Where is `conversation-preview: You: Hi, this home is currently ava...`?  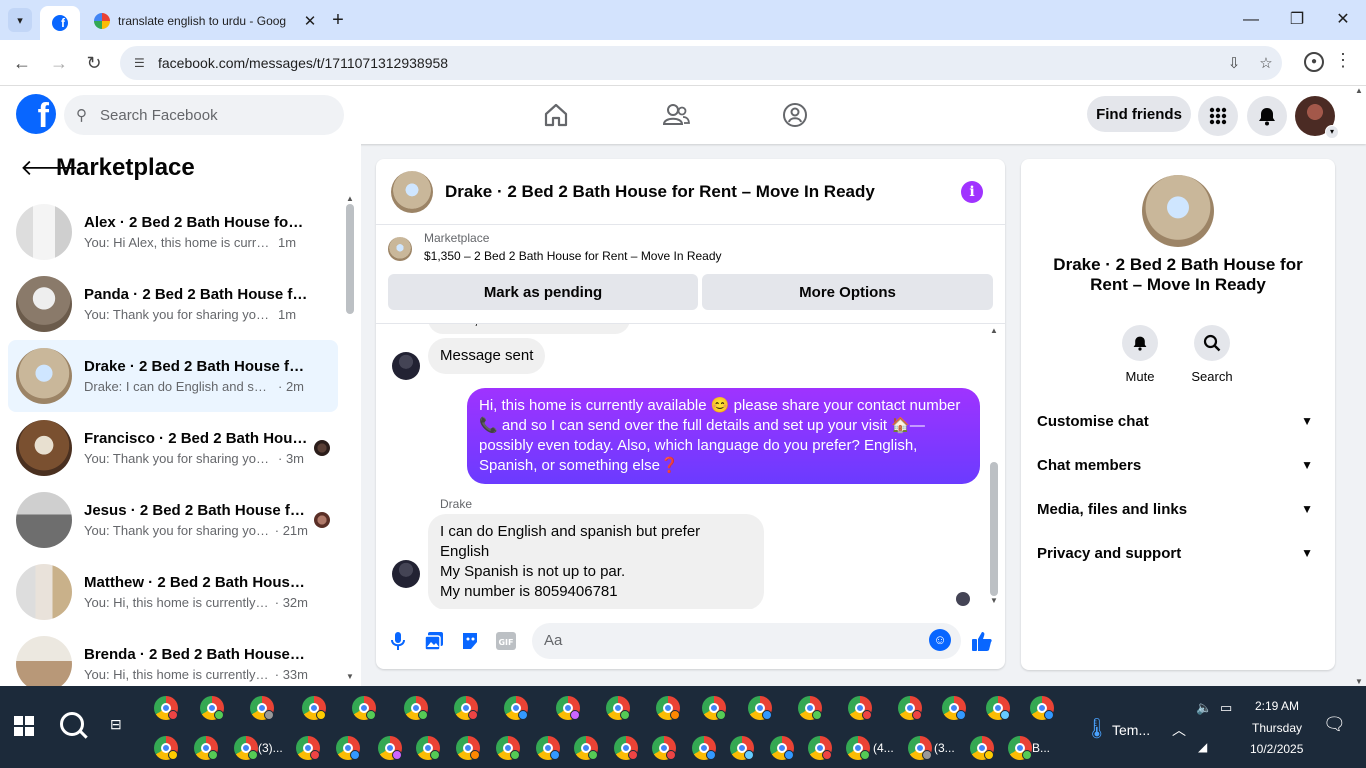
conversation-preview: You: Hi, this home is currently ava... is located at coordinates (177, 602).